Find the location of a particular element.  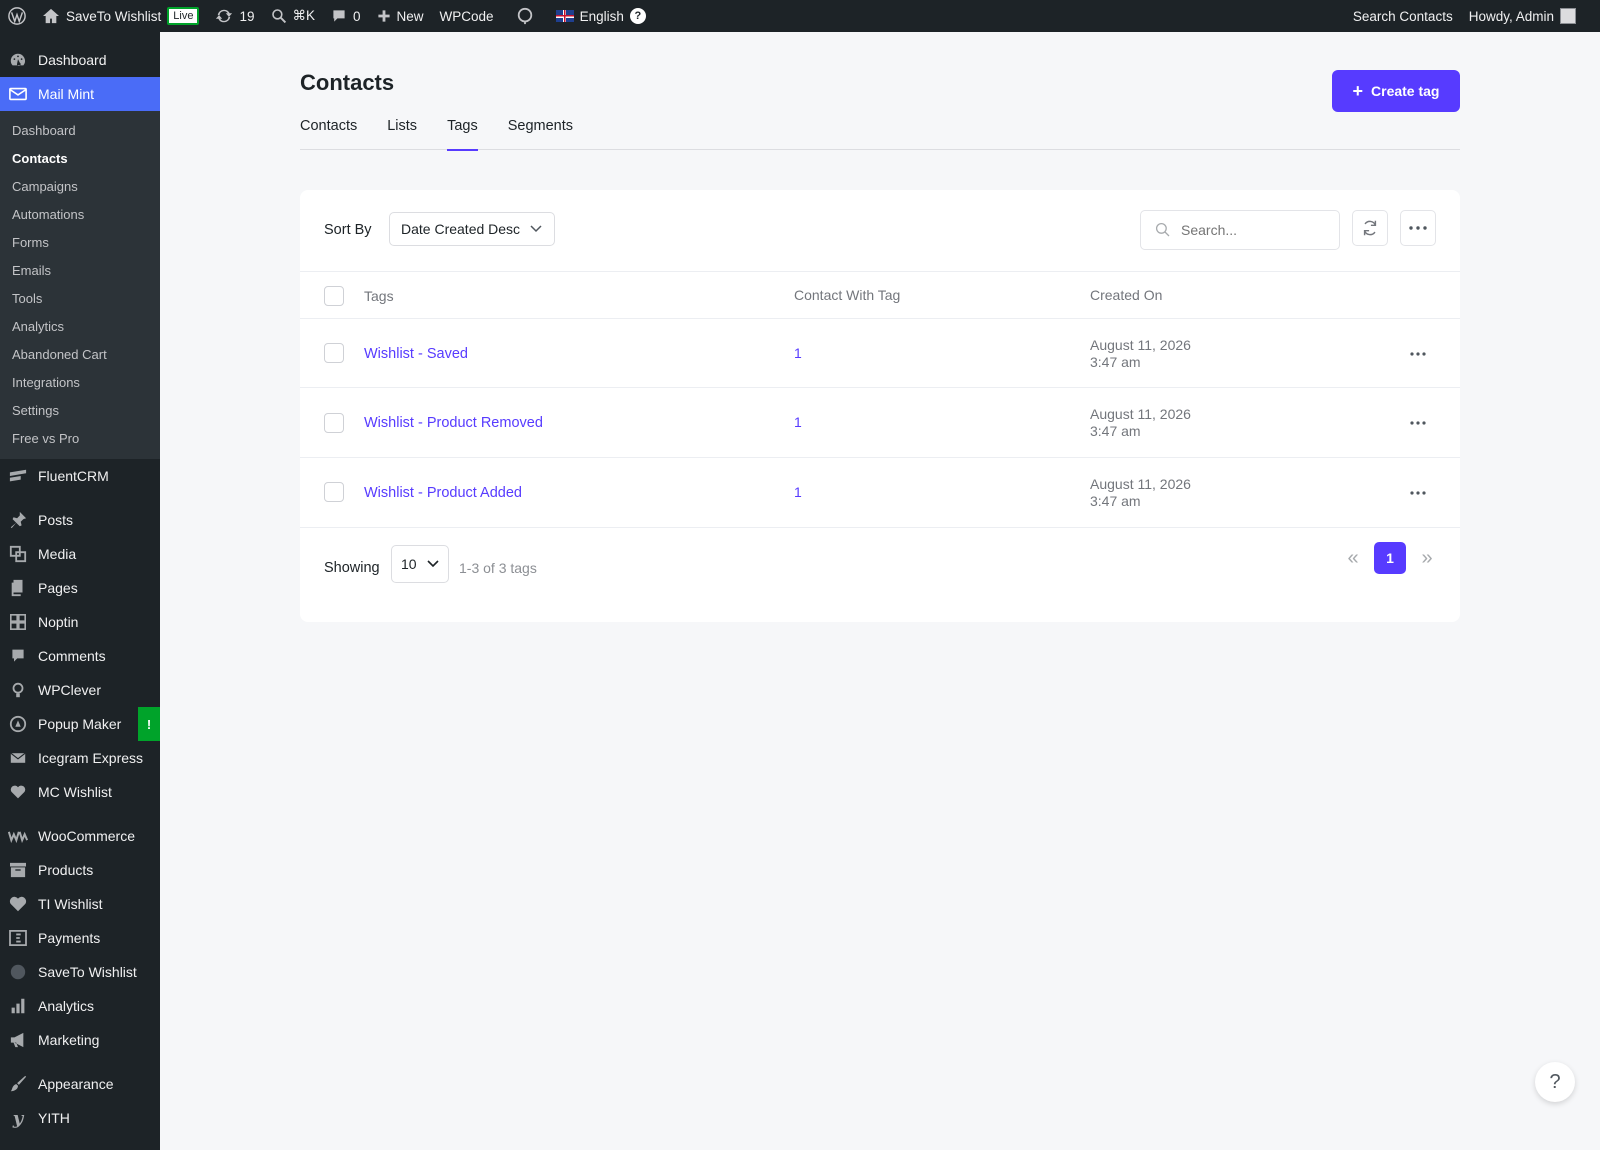

new-content-link: New is located at coordinates (400, 16).